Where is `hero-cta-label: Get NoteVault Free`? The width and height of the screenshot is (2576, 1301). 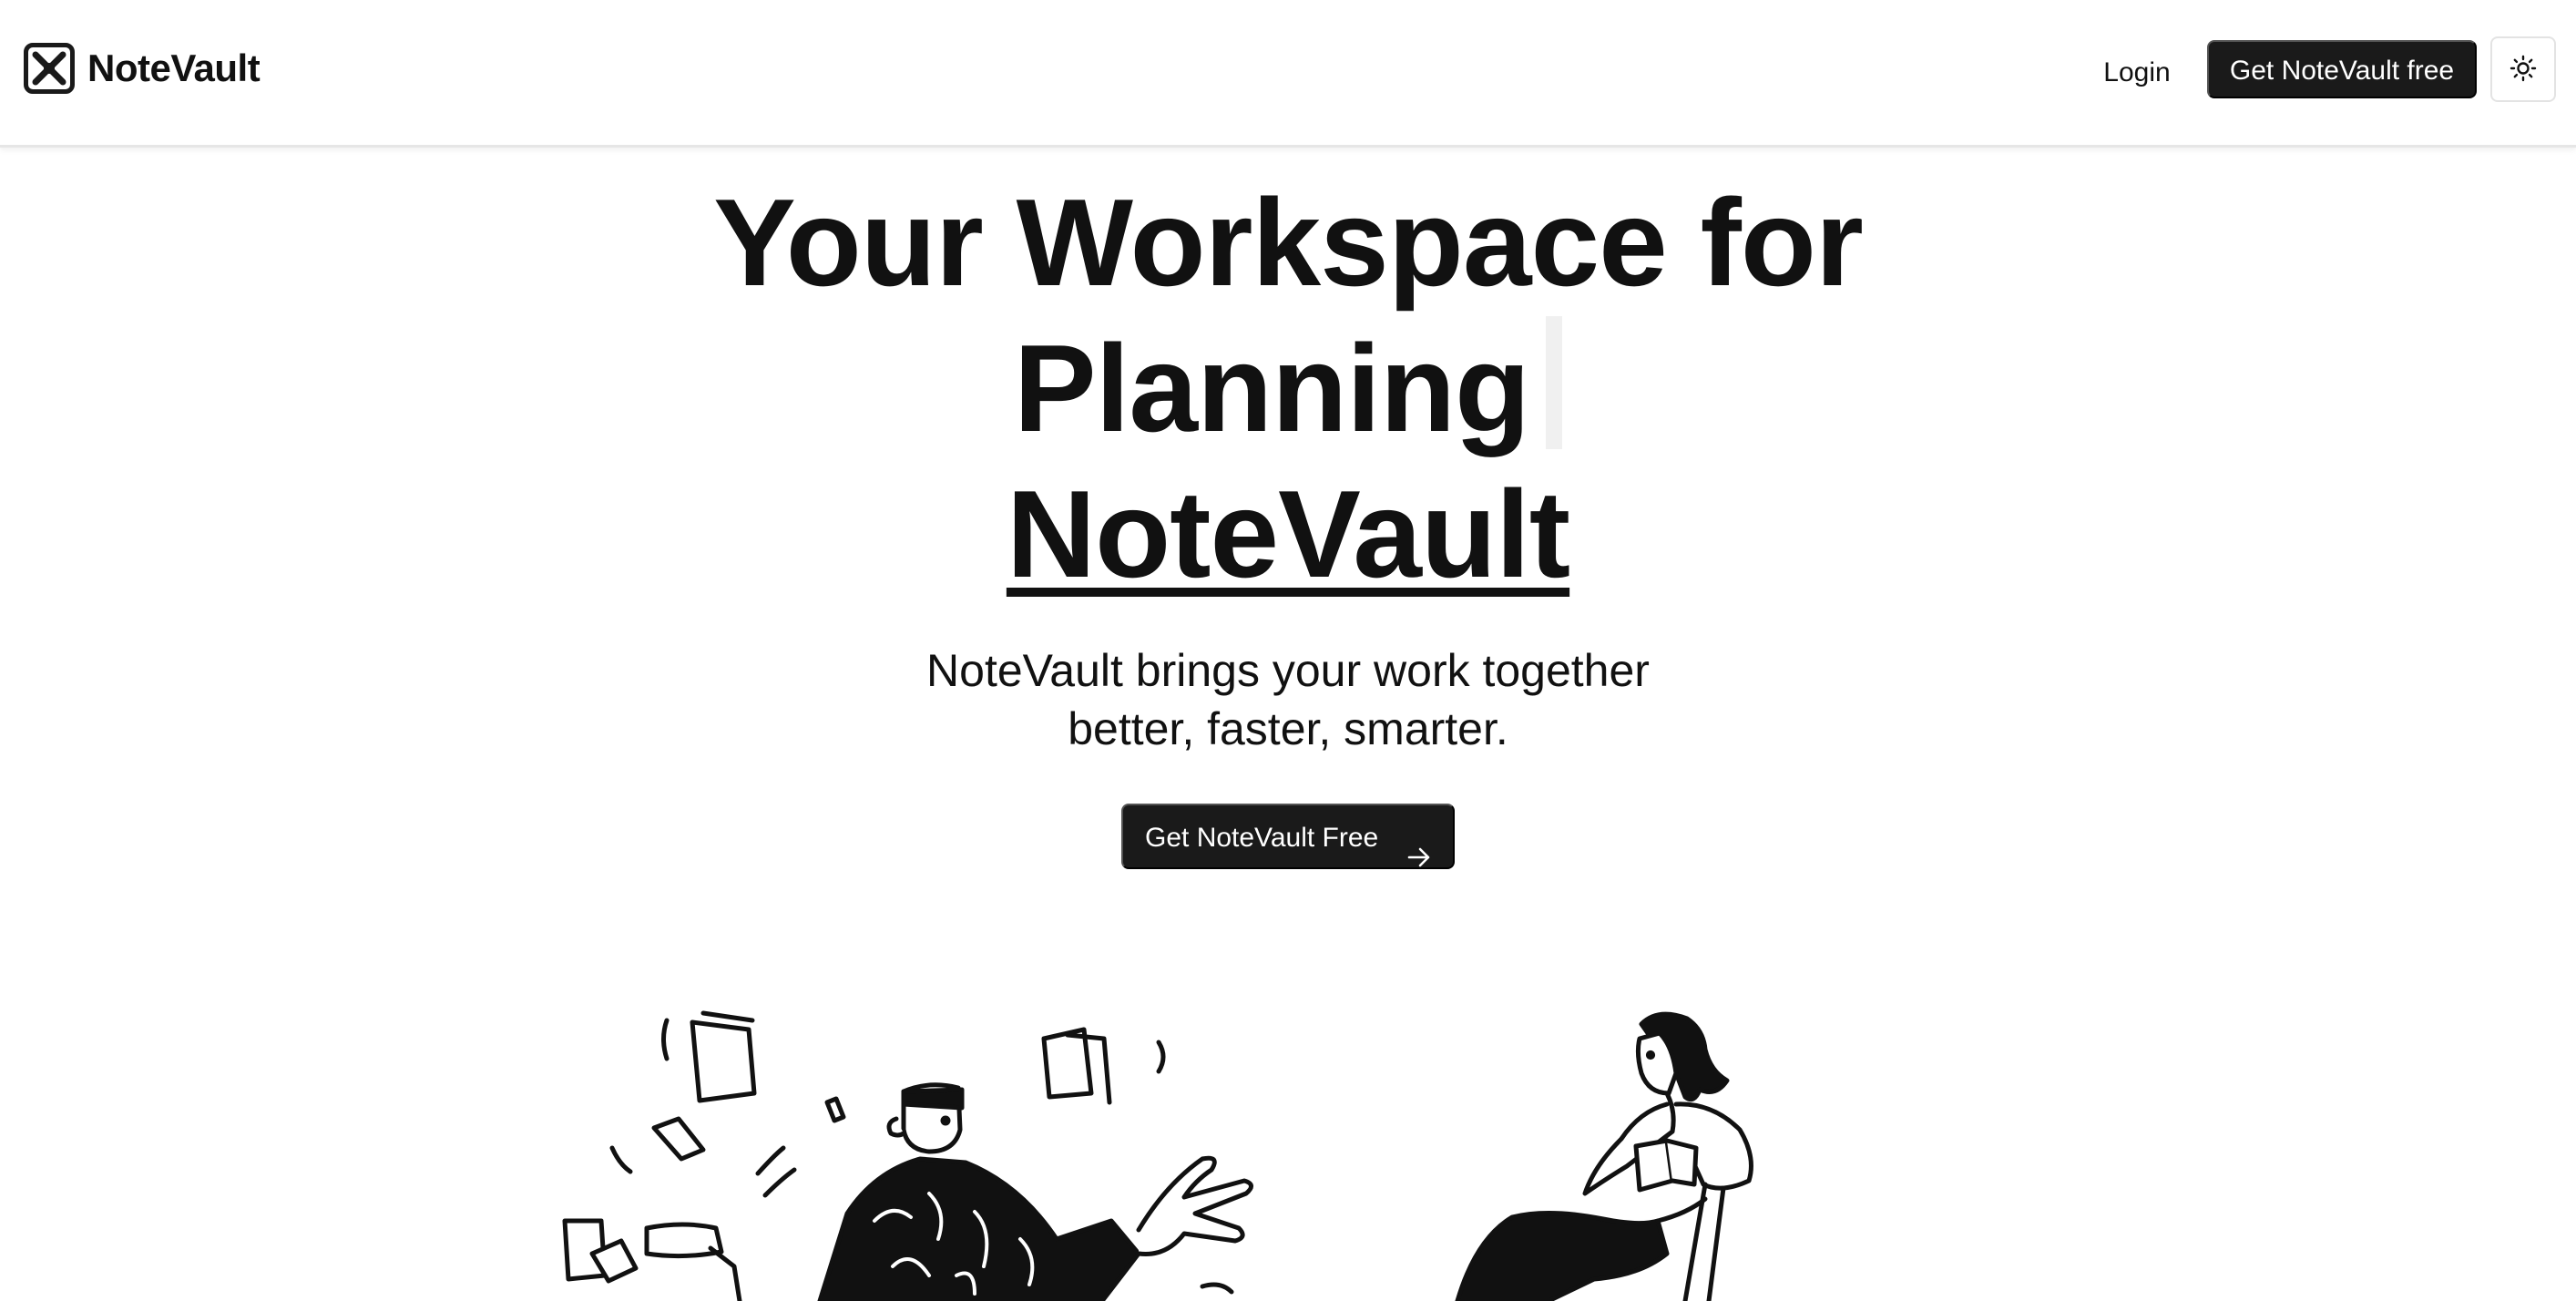 hero-cta-label: Get NoteVault Free is located at coordinates (1262, 838).